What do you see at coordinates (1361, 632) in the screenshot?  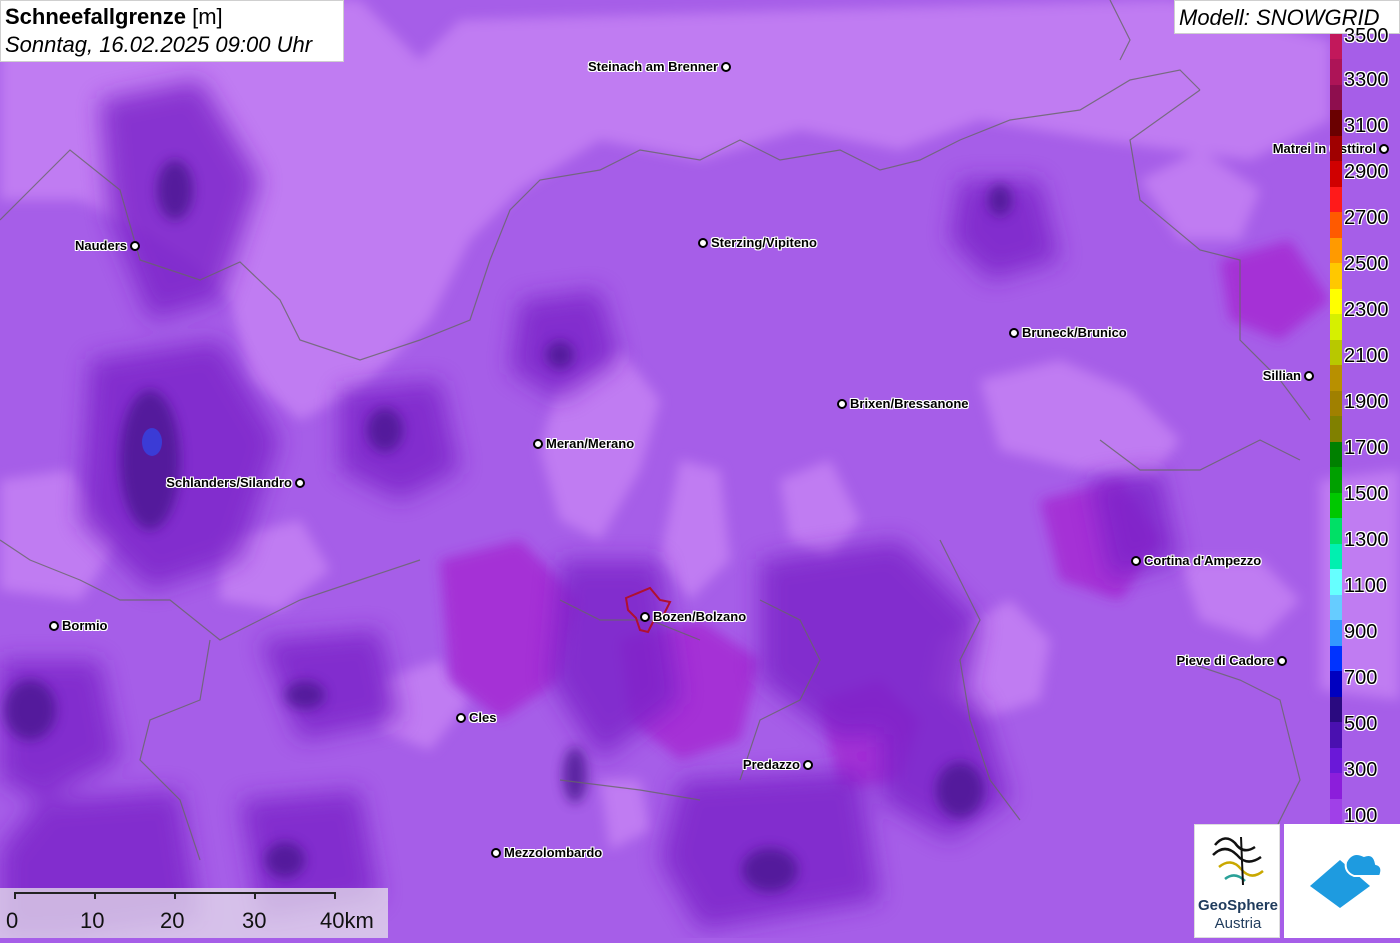 I see `legend-label: 900` at bounding box center [1361, 632].